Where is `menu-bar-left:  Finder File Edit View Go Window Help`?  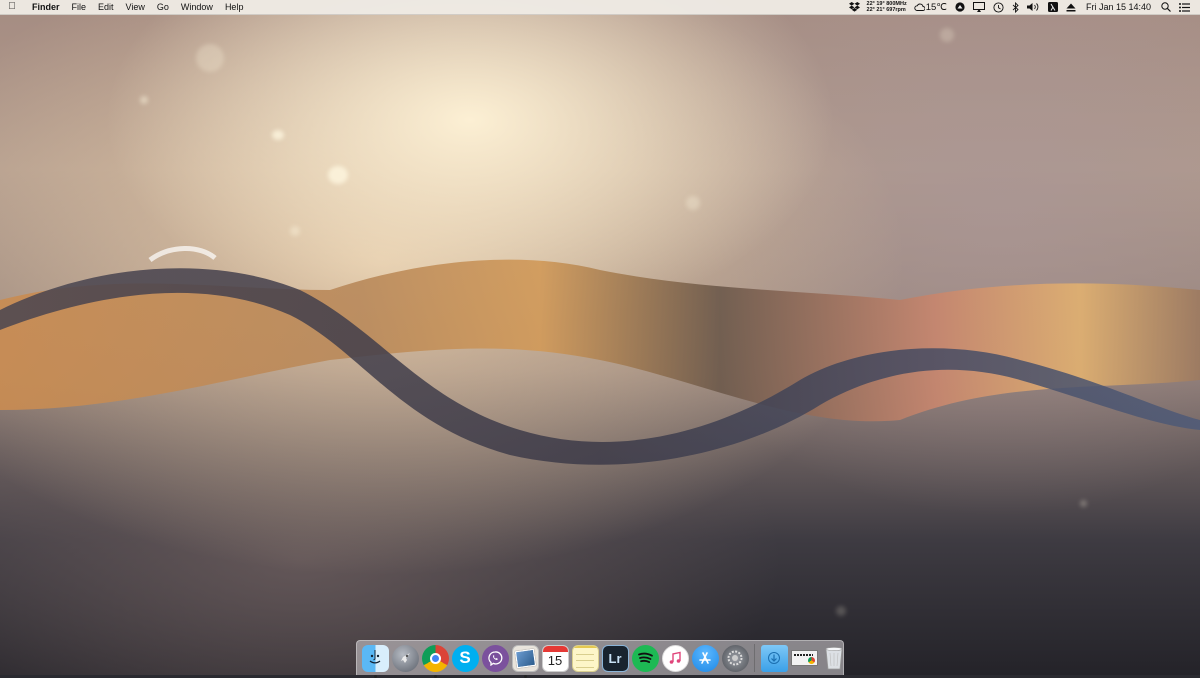
menu-bar-left:  Finder File Edit View Go Window Help is located at coordinates (124, 7).